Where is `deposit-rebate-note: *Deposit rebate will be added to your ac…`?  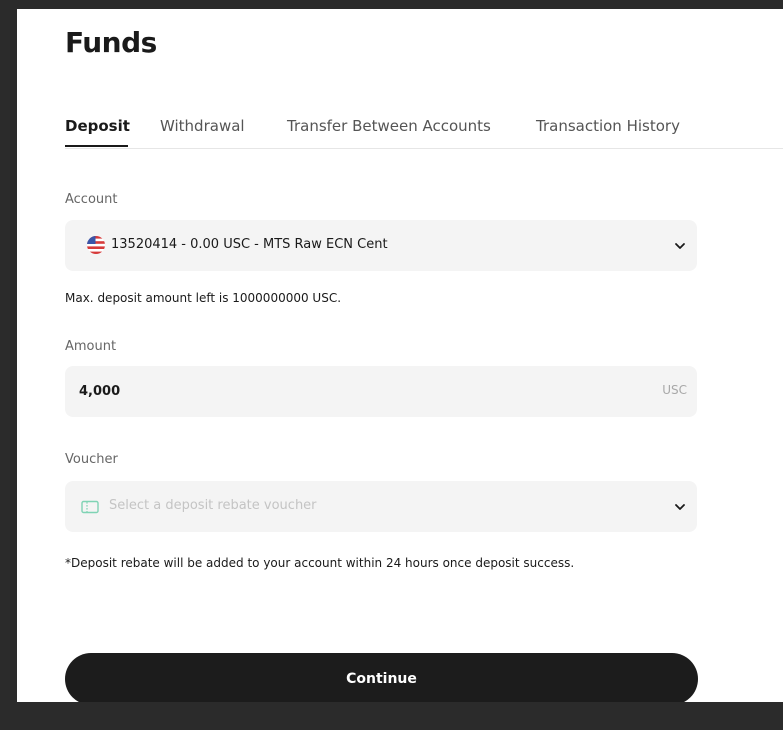
deposit-rebate-note: *Deposit rebate will be added to your ac… is located at coordinates (320, 563).